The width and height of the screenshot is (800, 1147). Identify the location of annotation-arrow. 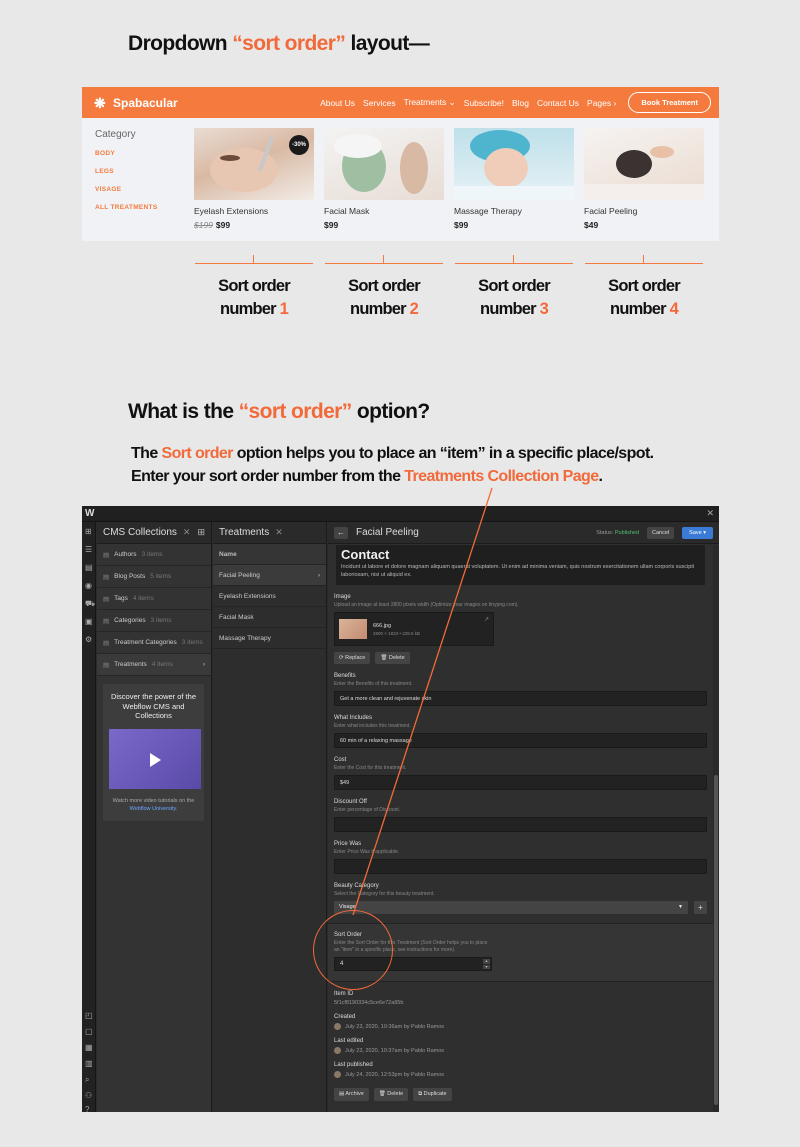
(422, 701).